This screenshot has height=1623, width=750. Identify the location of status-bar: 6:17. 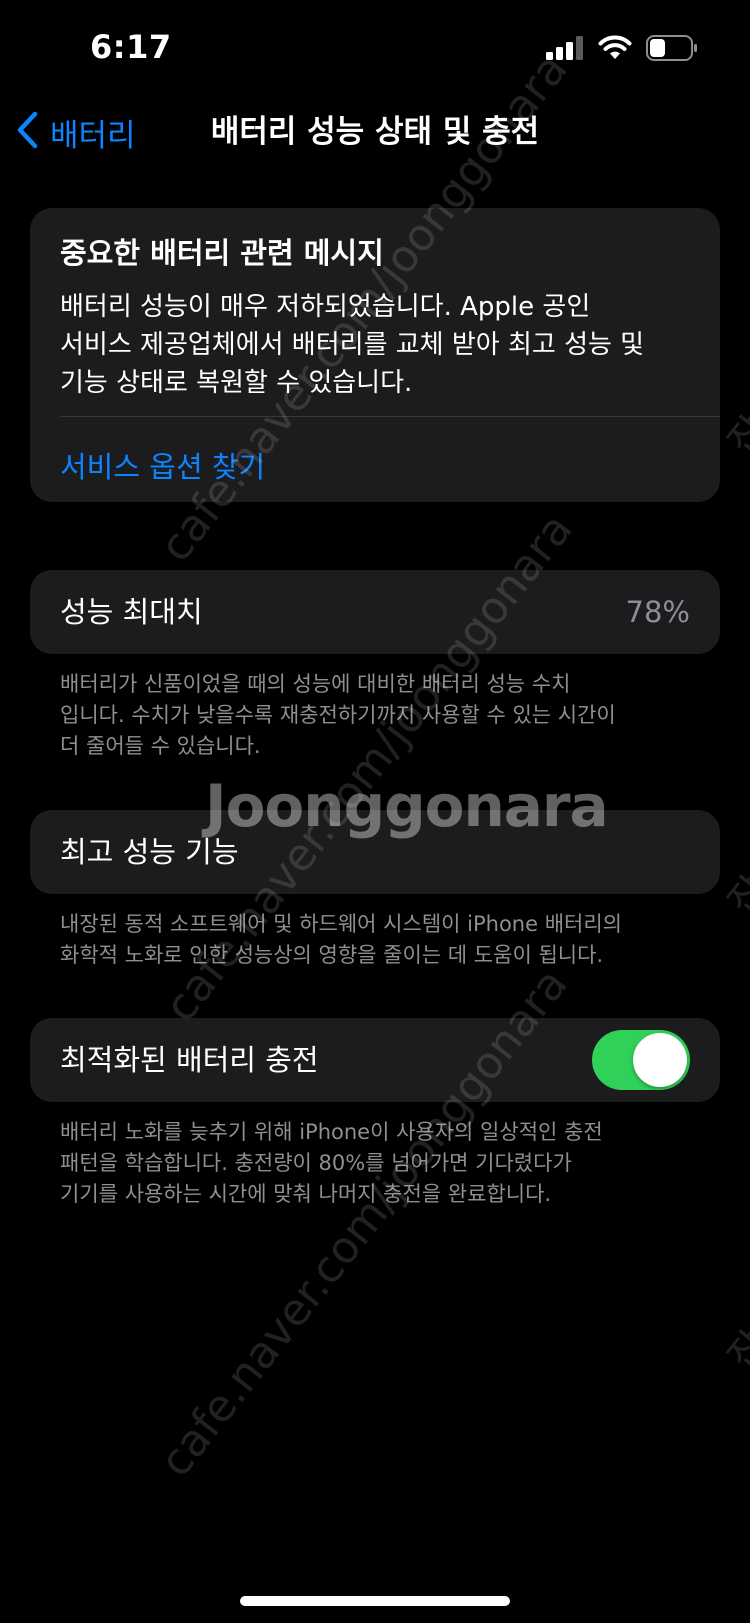
(375, 50).